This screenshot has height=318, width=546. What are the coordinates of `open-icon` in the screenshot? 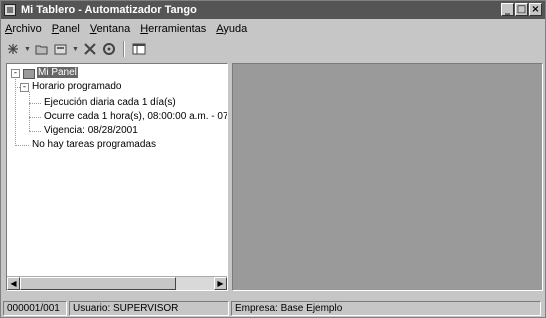 It's located at (42, 49).